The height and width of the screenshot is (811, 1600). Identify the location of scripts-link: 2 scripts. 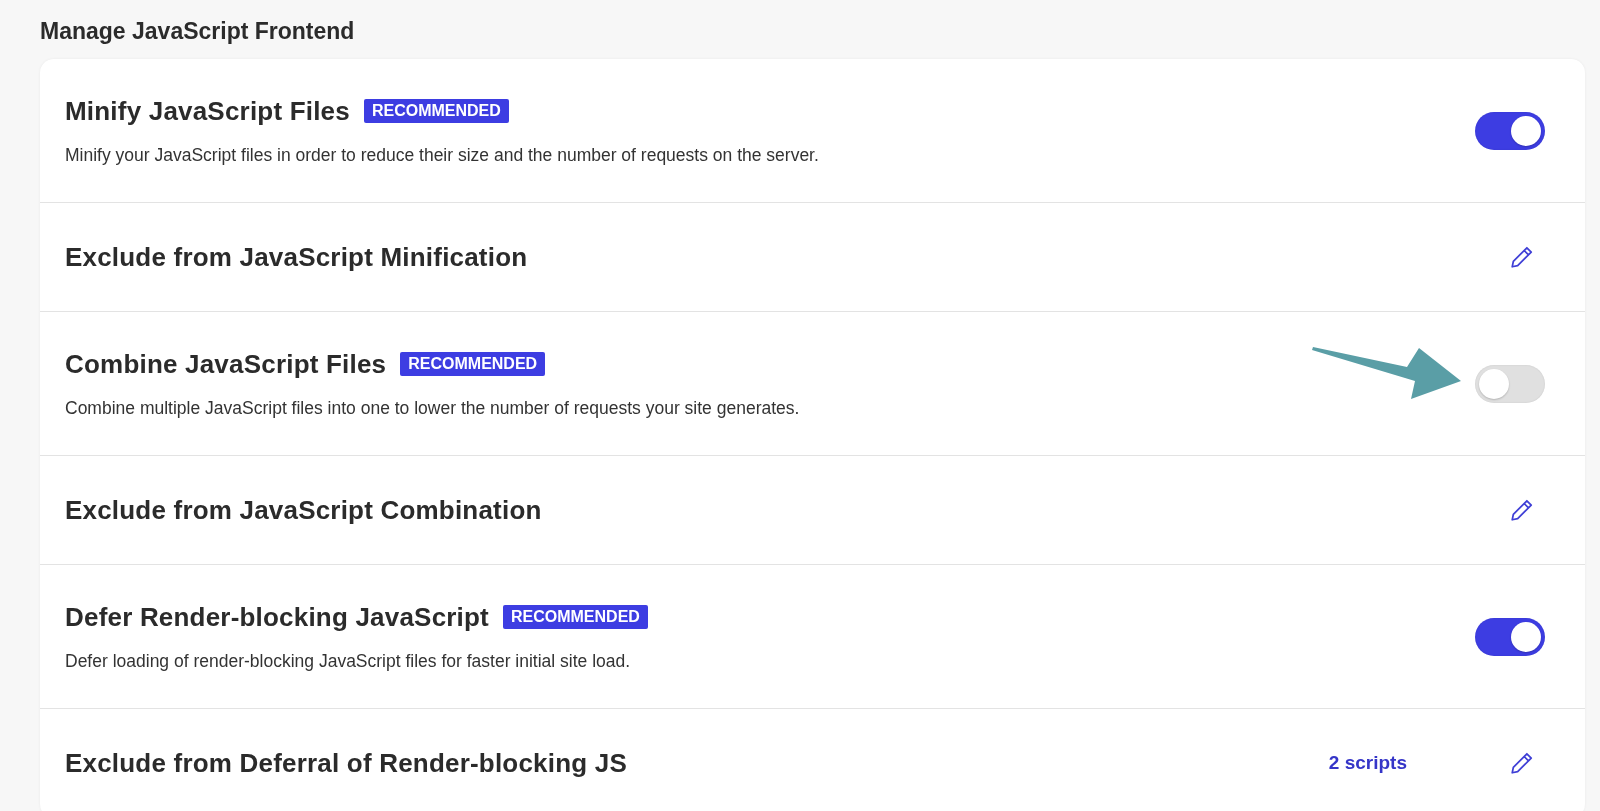
(1367, 763).